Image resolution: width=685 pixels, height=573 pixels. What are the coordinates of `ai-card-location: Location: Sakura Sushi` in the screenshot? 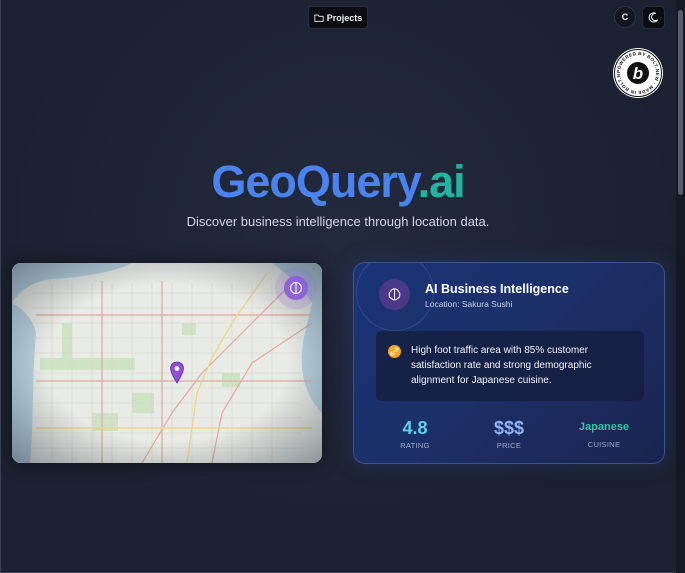 It's located at (469, 304).